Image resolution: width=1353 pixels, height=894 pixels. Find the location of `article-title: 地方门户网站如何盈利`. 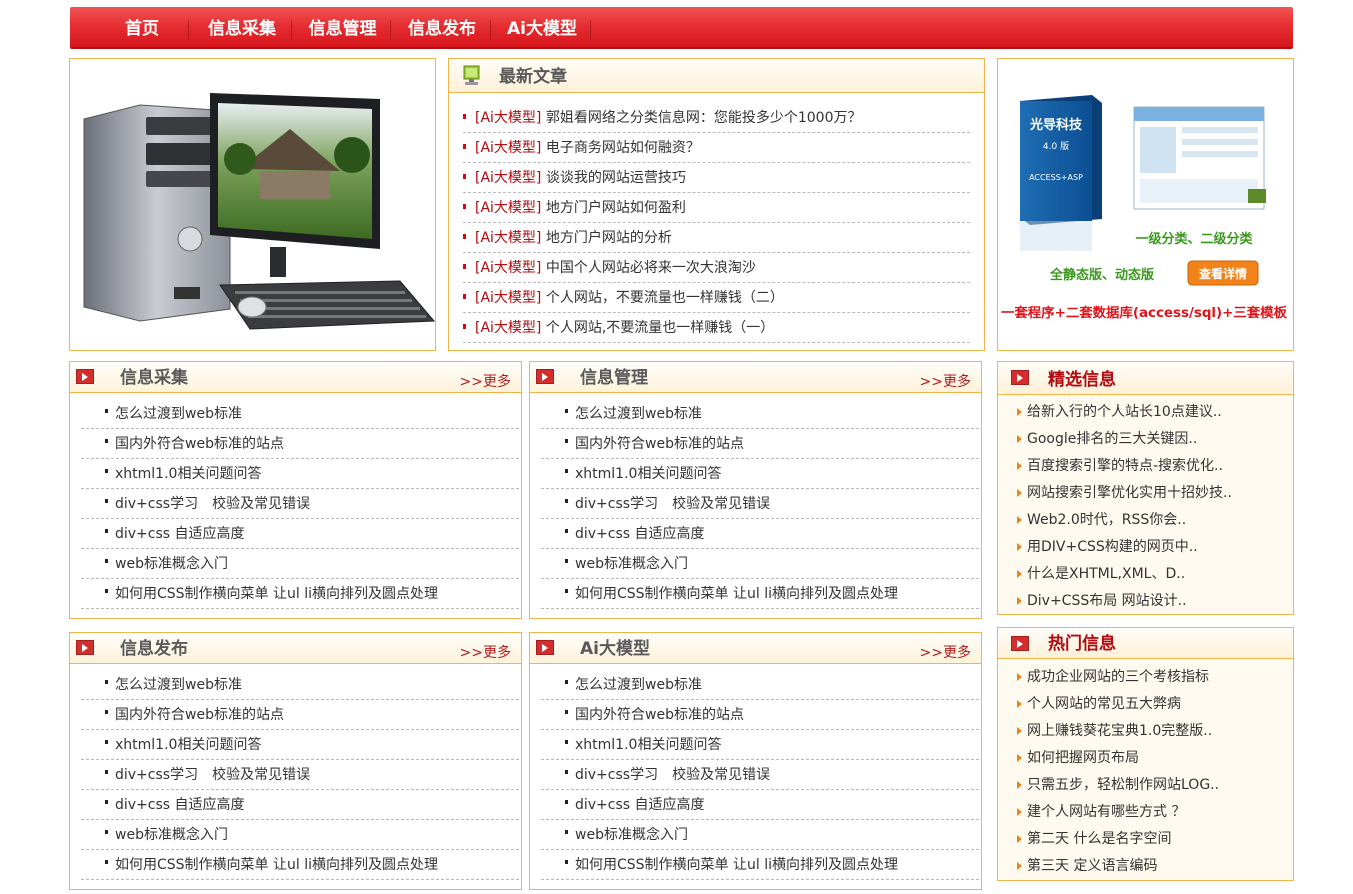

article-title: 地方门户网站如何盈利 is located at coordinates (616, 208).